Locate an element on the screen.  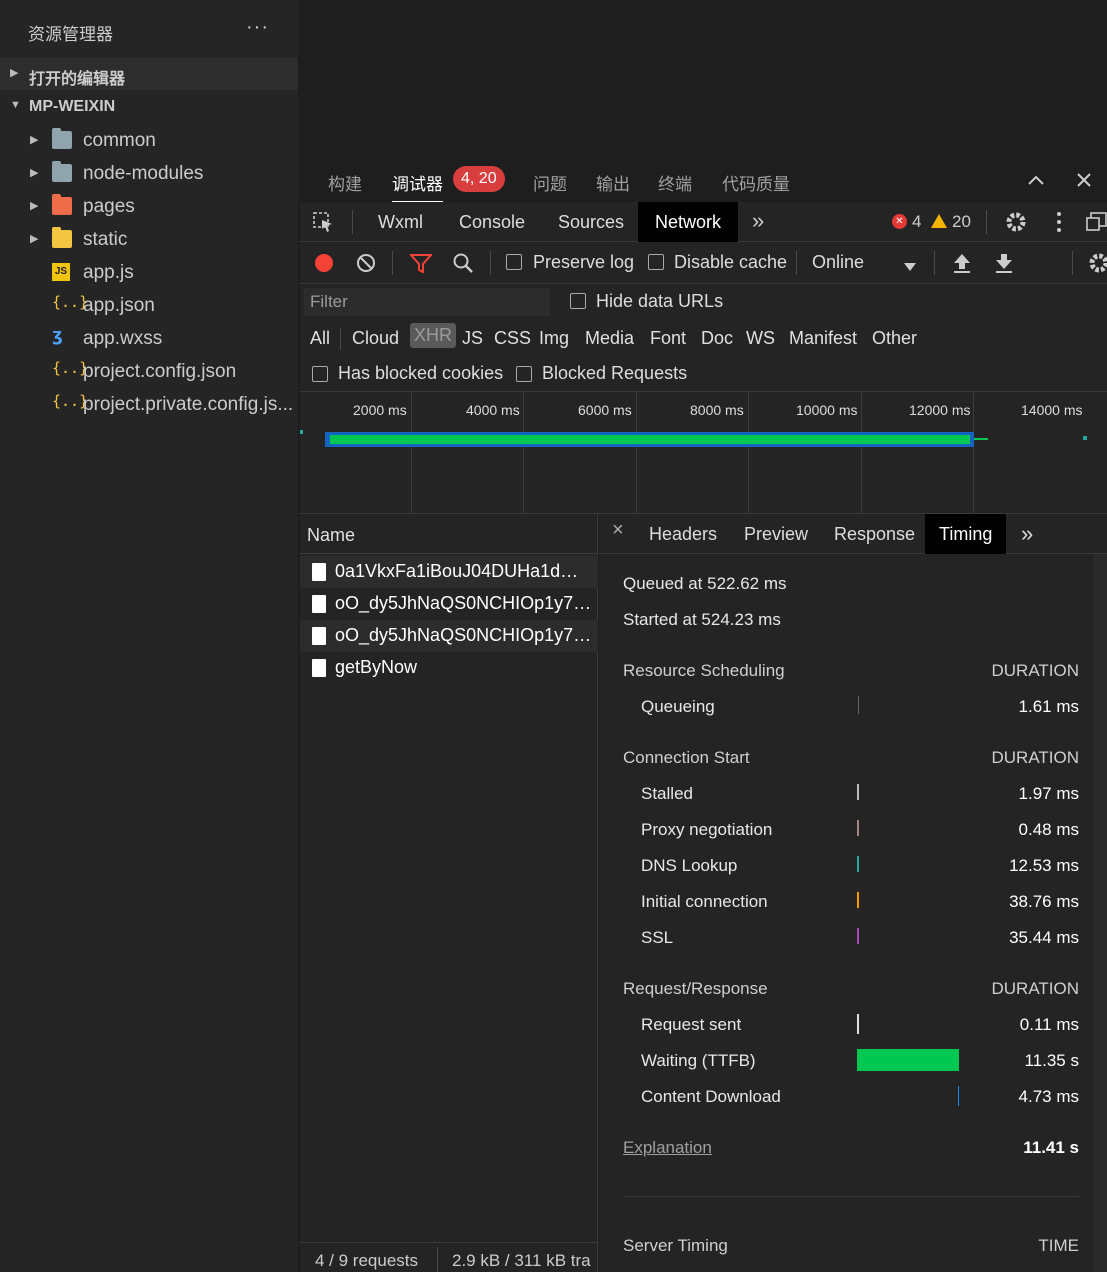
tree-item-static: ▶ static is located at coordinates (149, 239).